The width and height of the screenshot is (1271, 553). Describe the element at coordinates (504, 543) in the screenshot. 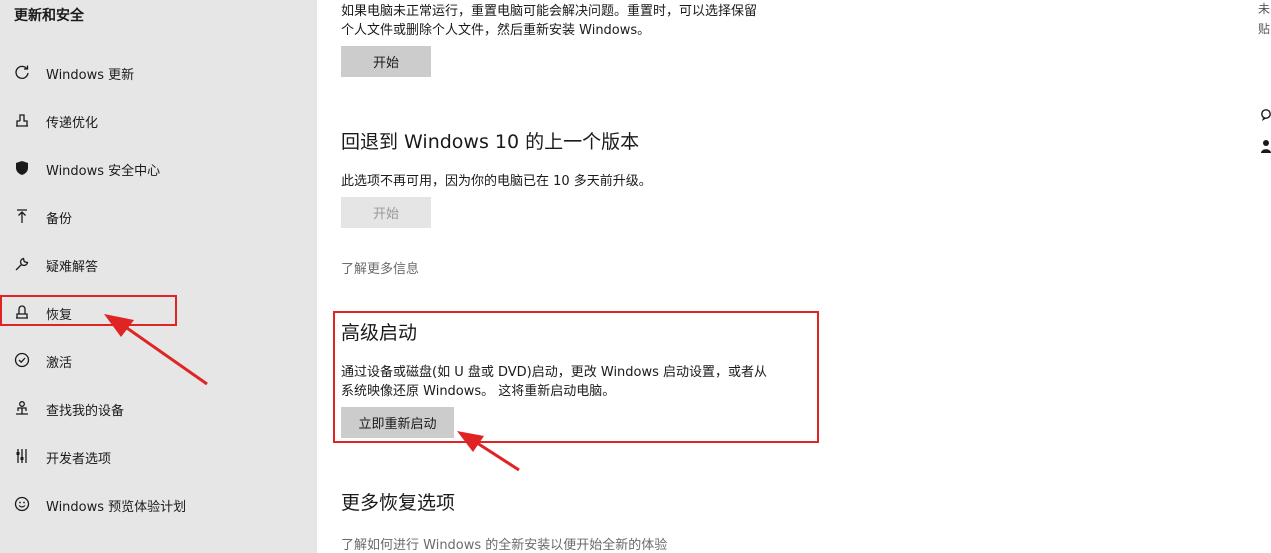

I see `fresh-install-link: 了解如何进行 Windows 的全新安装以便开始全新的体验` at that location.